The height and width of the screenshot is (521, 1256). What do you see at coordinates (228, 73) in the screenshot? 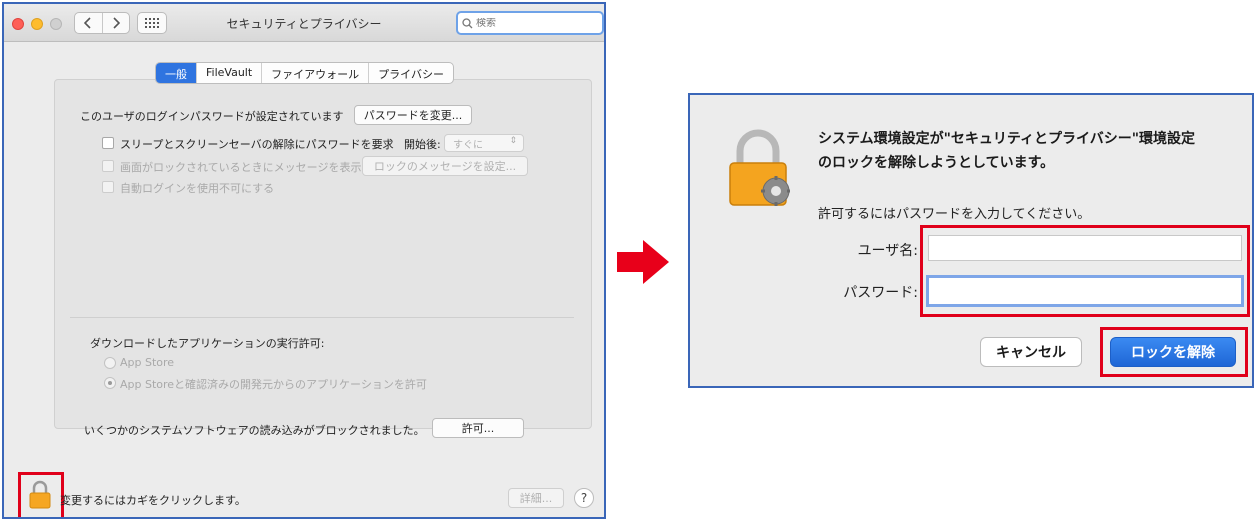
I see `tab-filevault: FileVault` at bounding box center [228, 73].